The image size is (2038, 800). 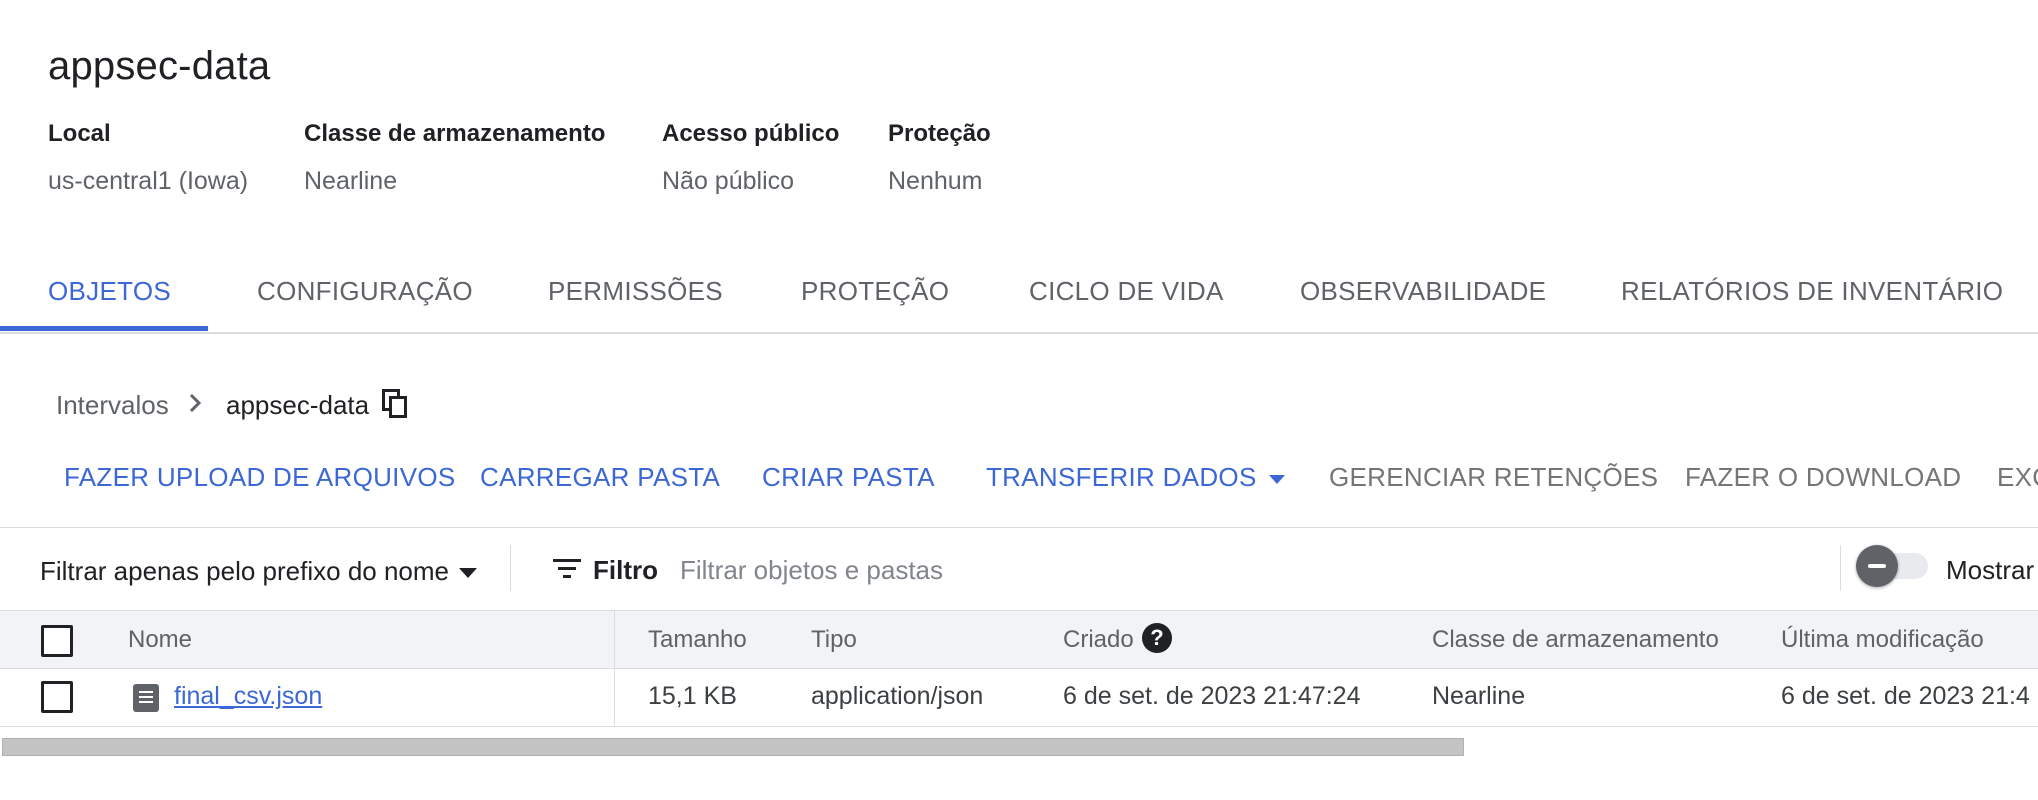 What do you see at coordinates (146, 698) in the screenshot?
I see `file-icon` at bounding box center [146, 698].